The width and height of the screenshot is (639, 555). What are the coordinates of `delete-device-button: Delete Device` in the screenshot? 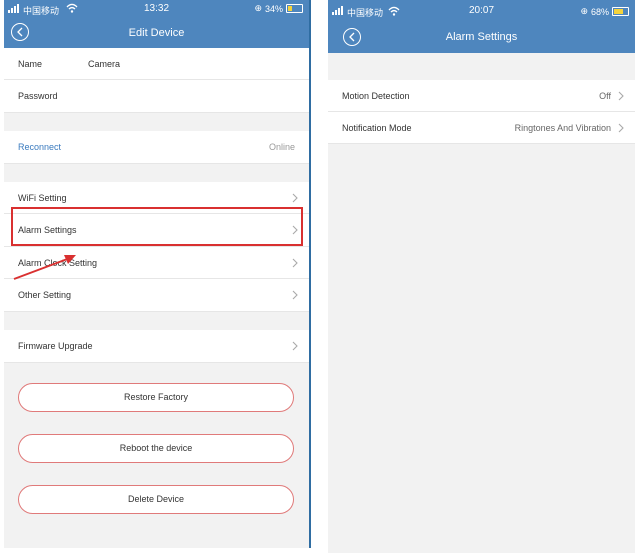 It's located at (156, 499).